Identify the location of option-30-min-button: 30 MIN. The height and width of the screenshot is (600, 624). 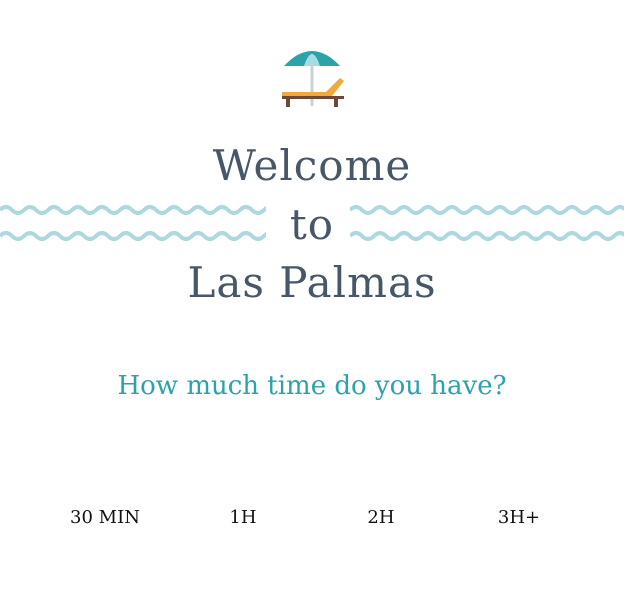
(105, 518).